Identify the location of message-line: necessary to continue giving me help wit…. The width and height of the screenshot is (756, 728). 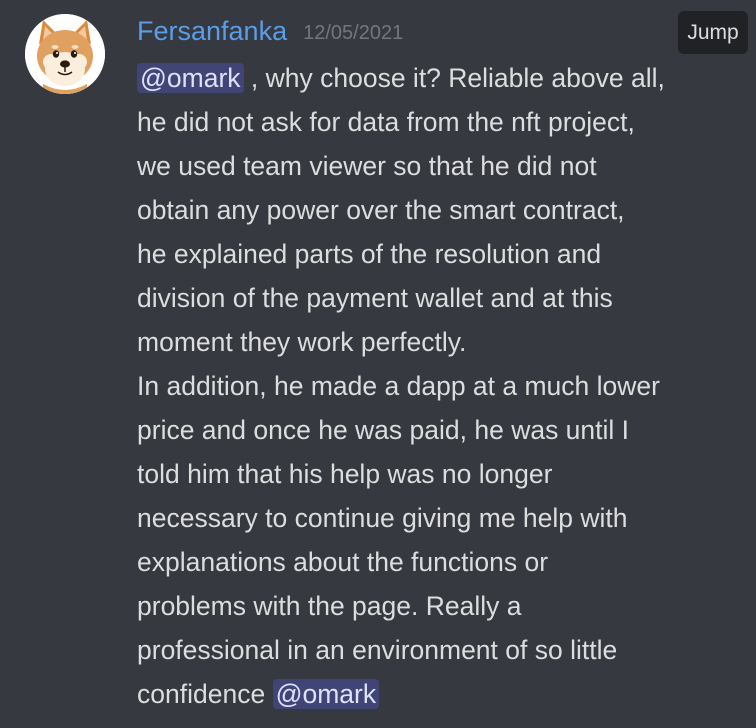
(382, 518).